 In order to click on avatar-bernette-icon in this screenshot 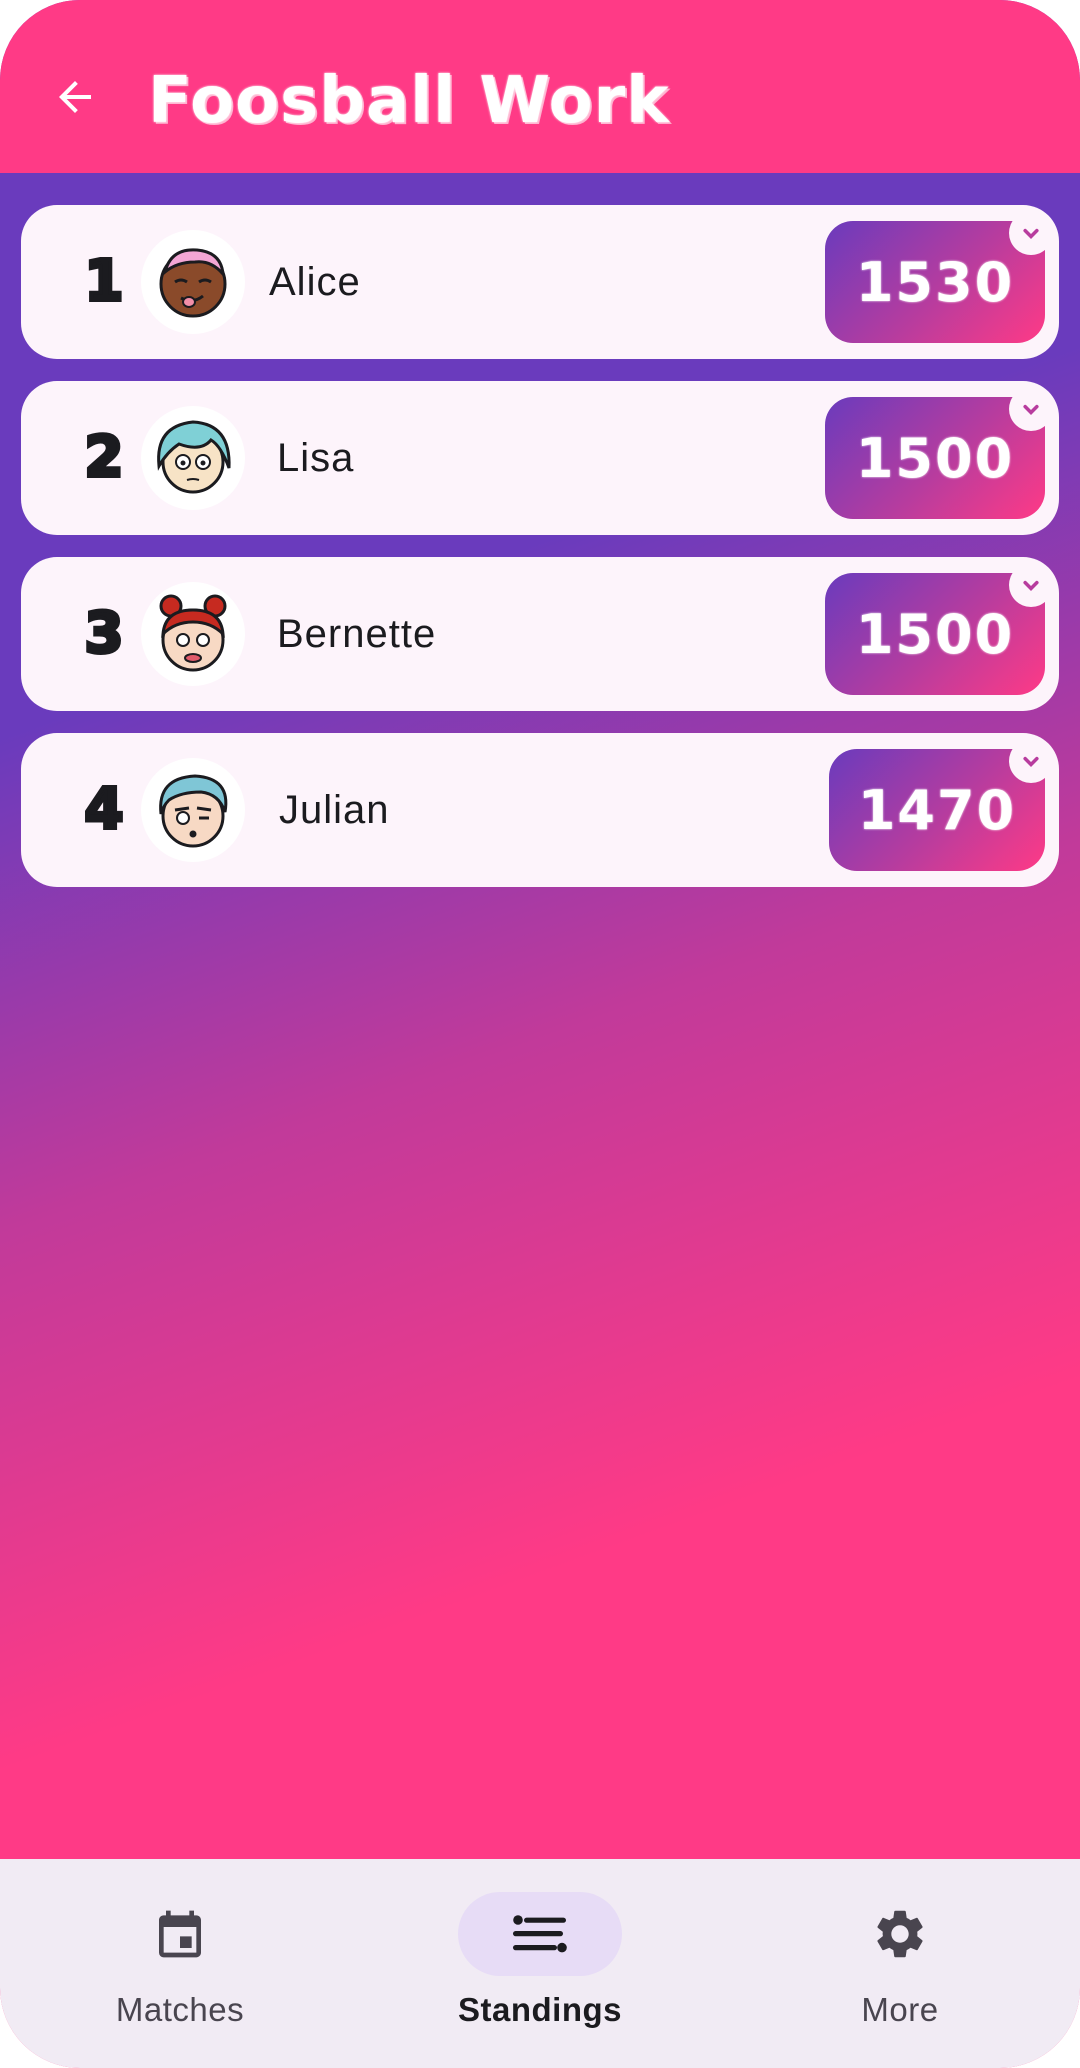, I will do `click(193, 633)`.